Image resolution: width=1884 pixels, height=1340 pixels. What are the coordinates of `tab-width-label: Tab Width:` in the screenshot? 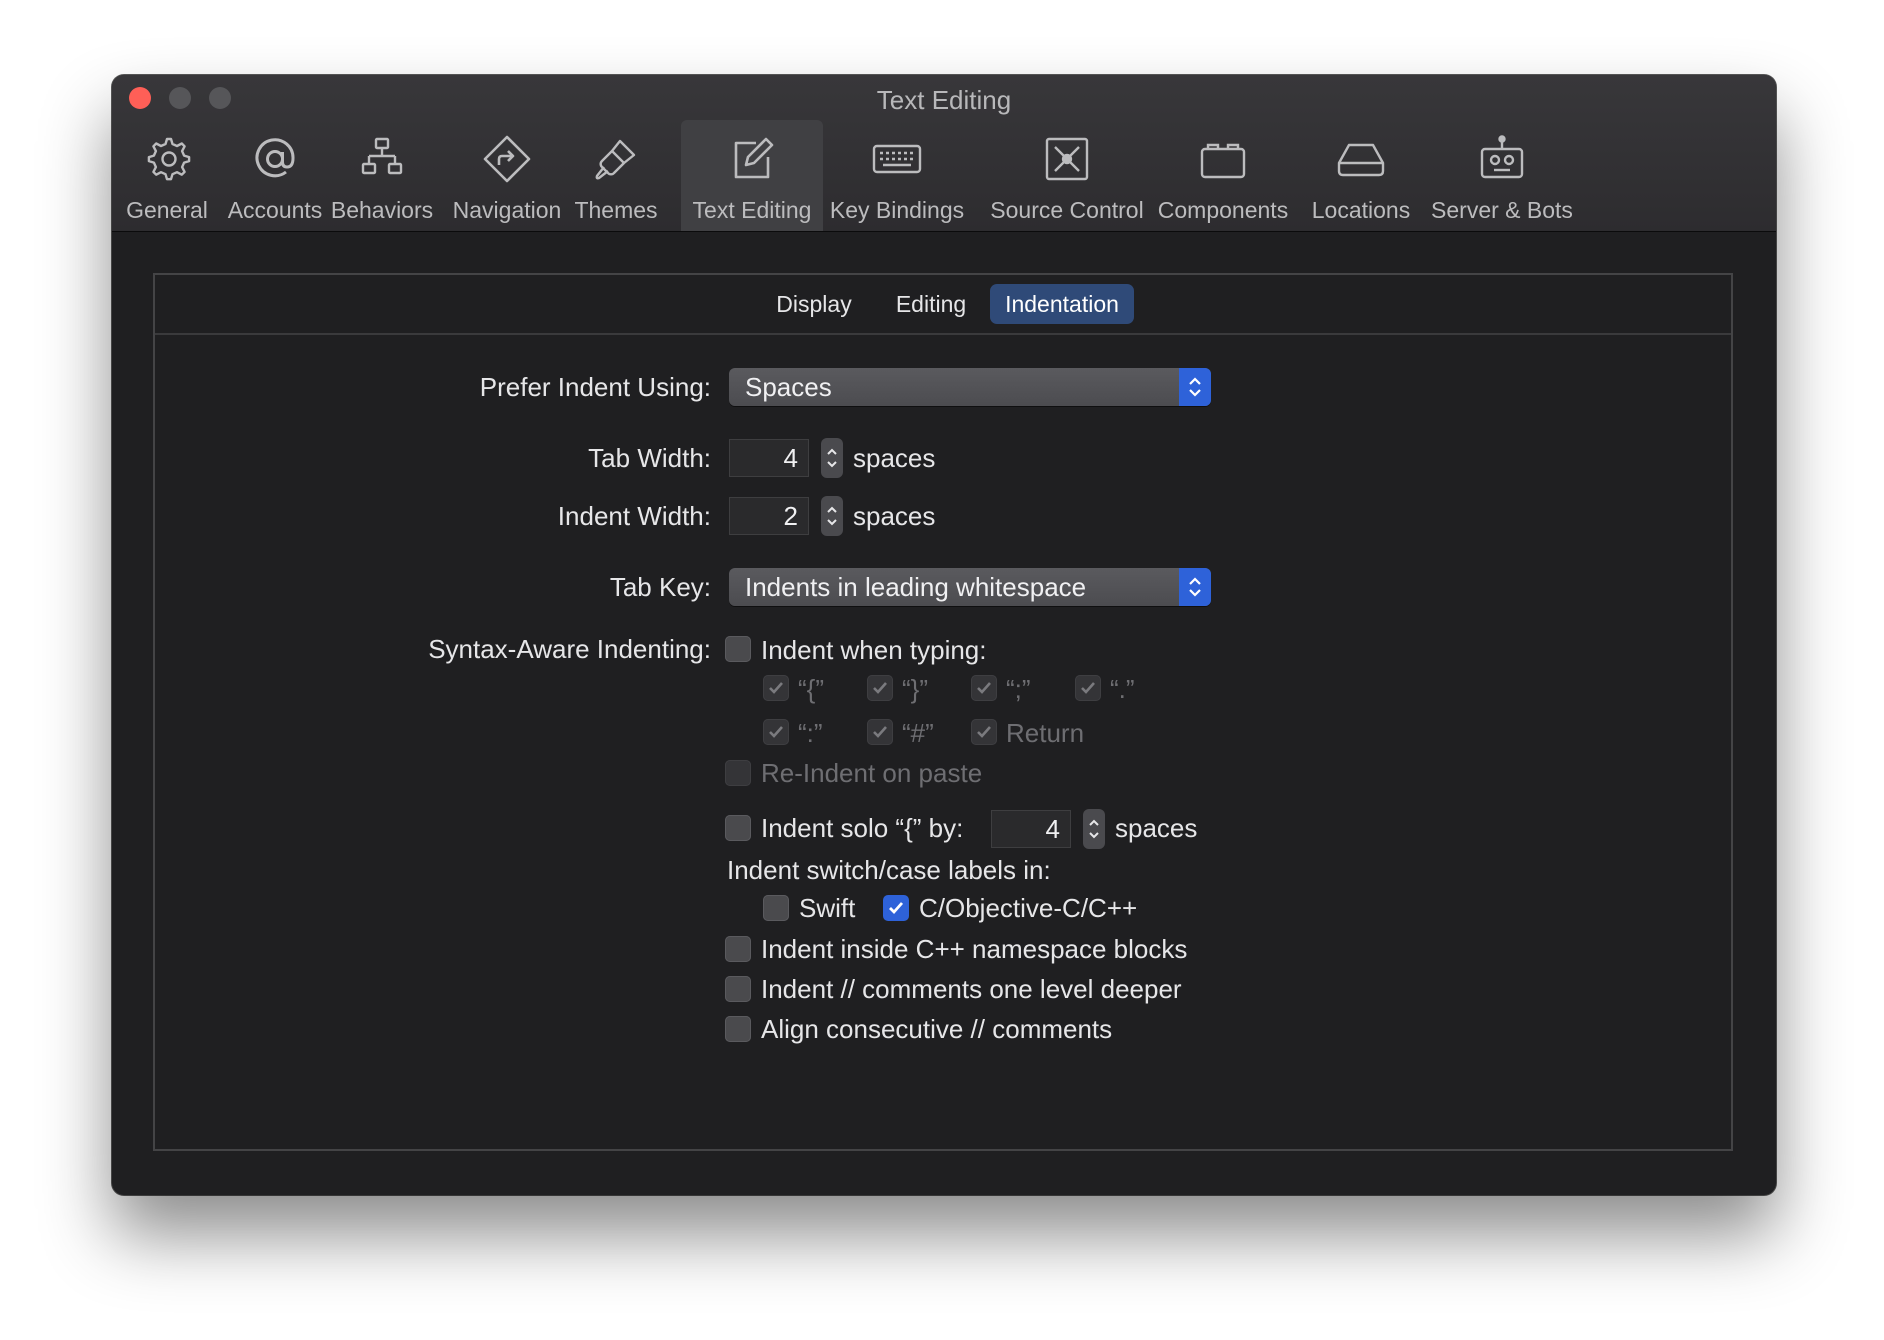 It's located at (649, 458).